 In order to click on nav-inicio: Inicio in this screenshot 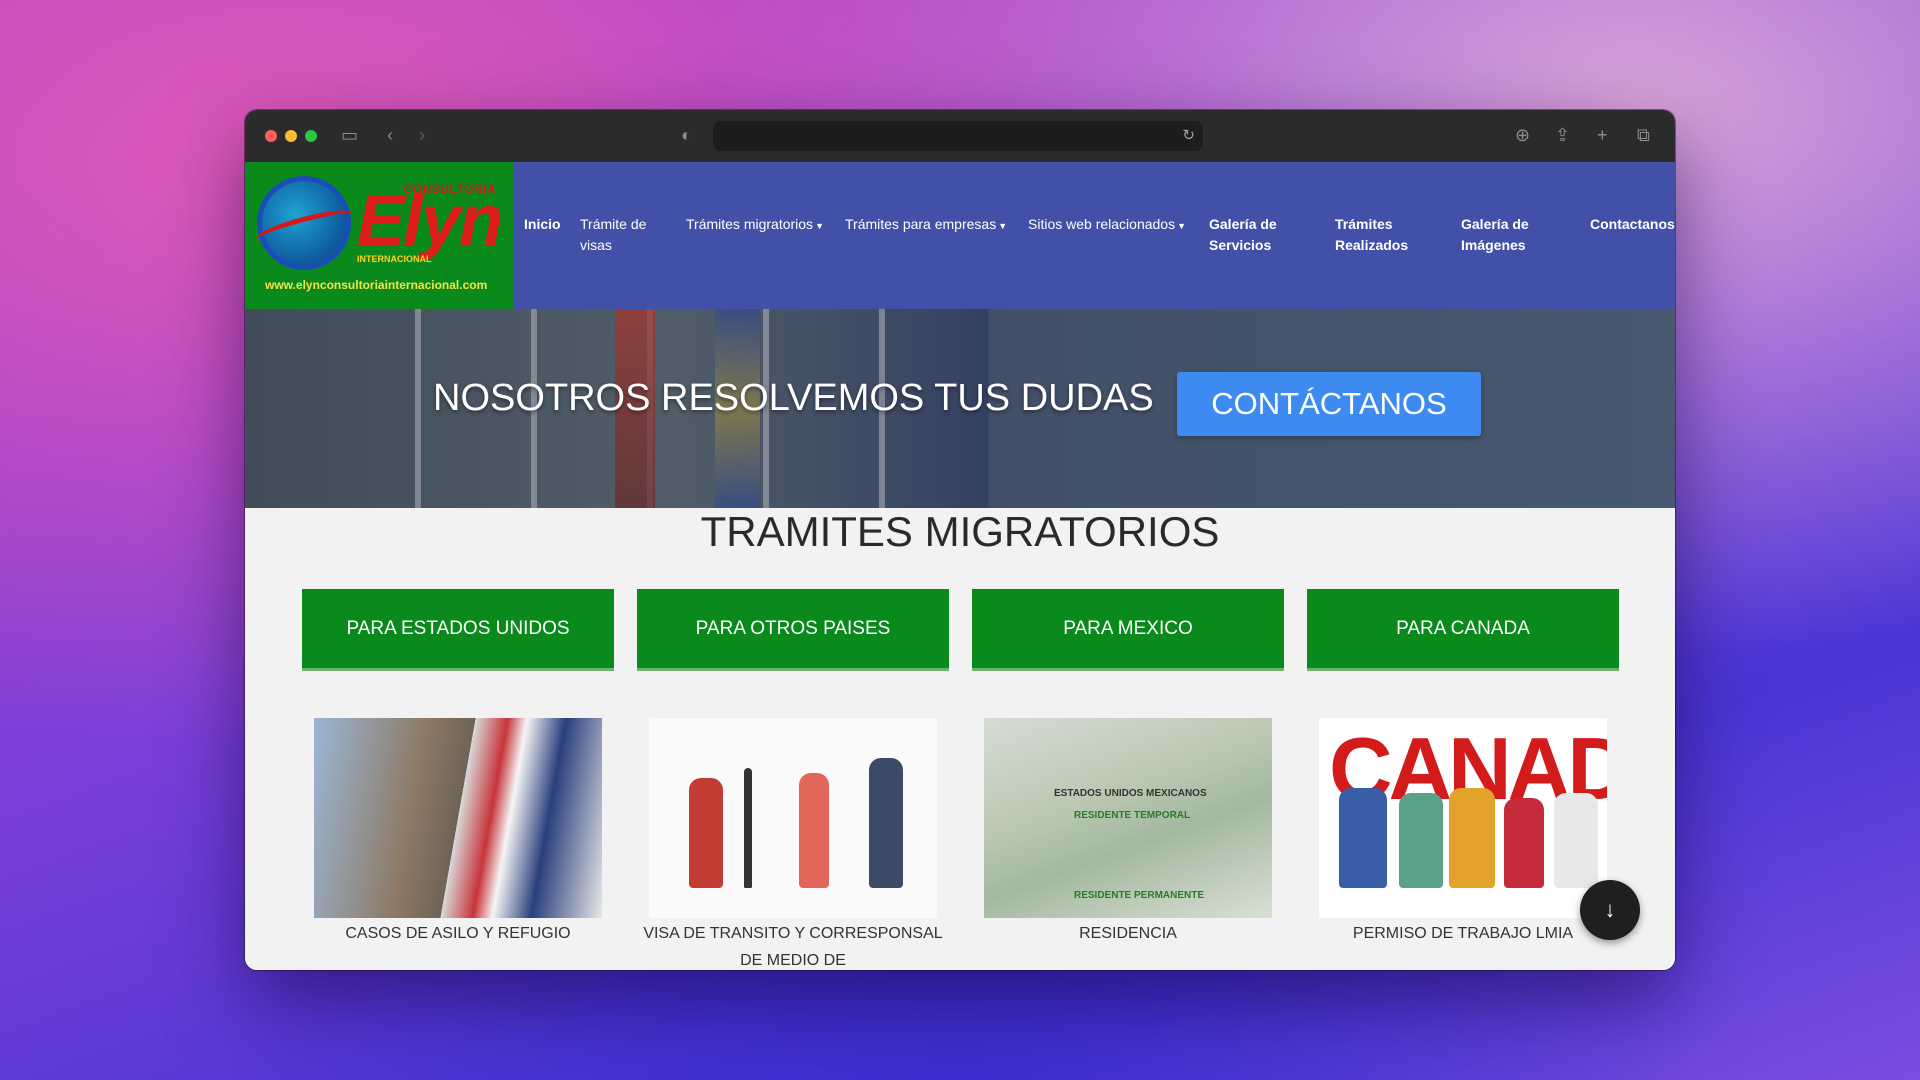, I will do `click(542, 224)`.